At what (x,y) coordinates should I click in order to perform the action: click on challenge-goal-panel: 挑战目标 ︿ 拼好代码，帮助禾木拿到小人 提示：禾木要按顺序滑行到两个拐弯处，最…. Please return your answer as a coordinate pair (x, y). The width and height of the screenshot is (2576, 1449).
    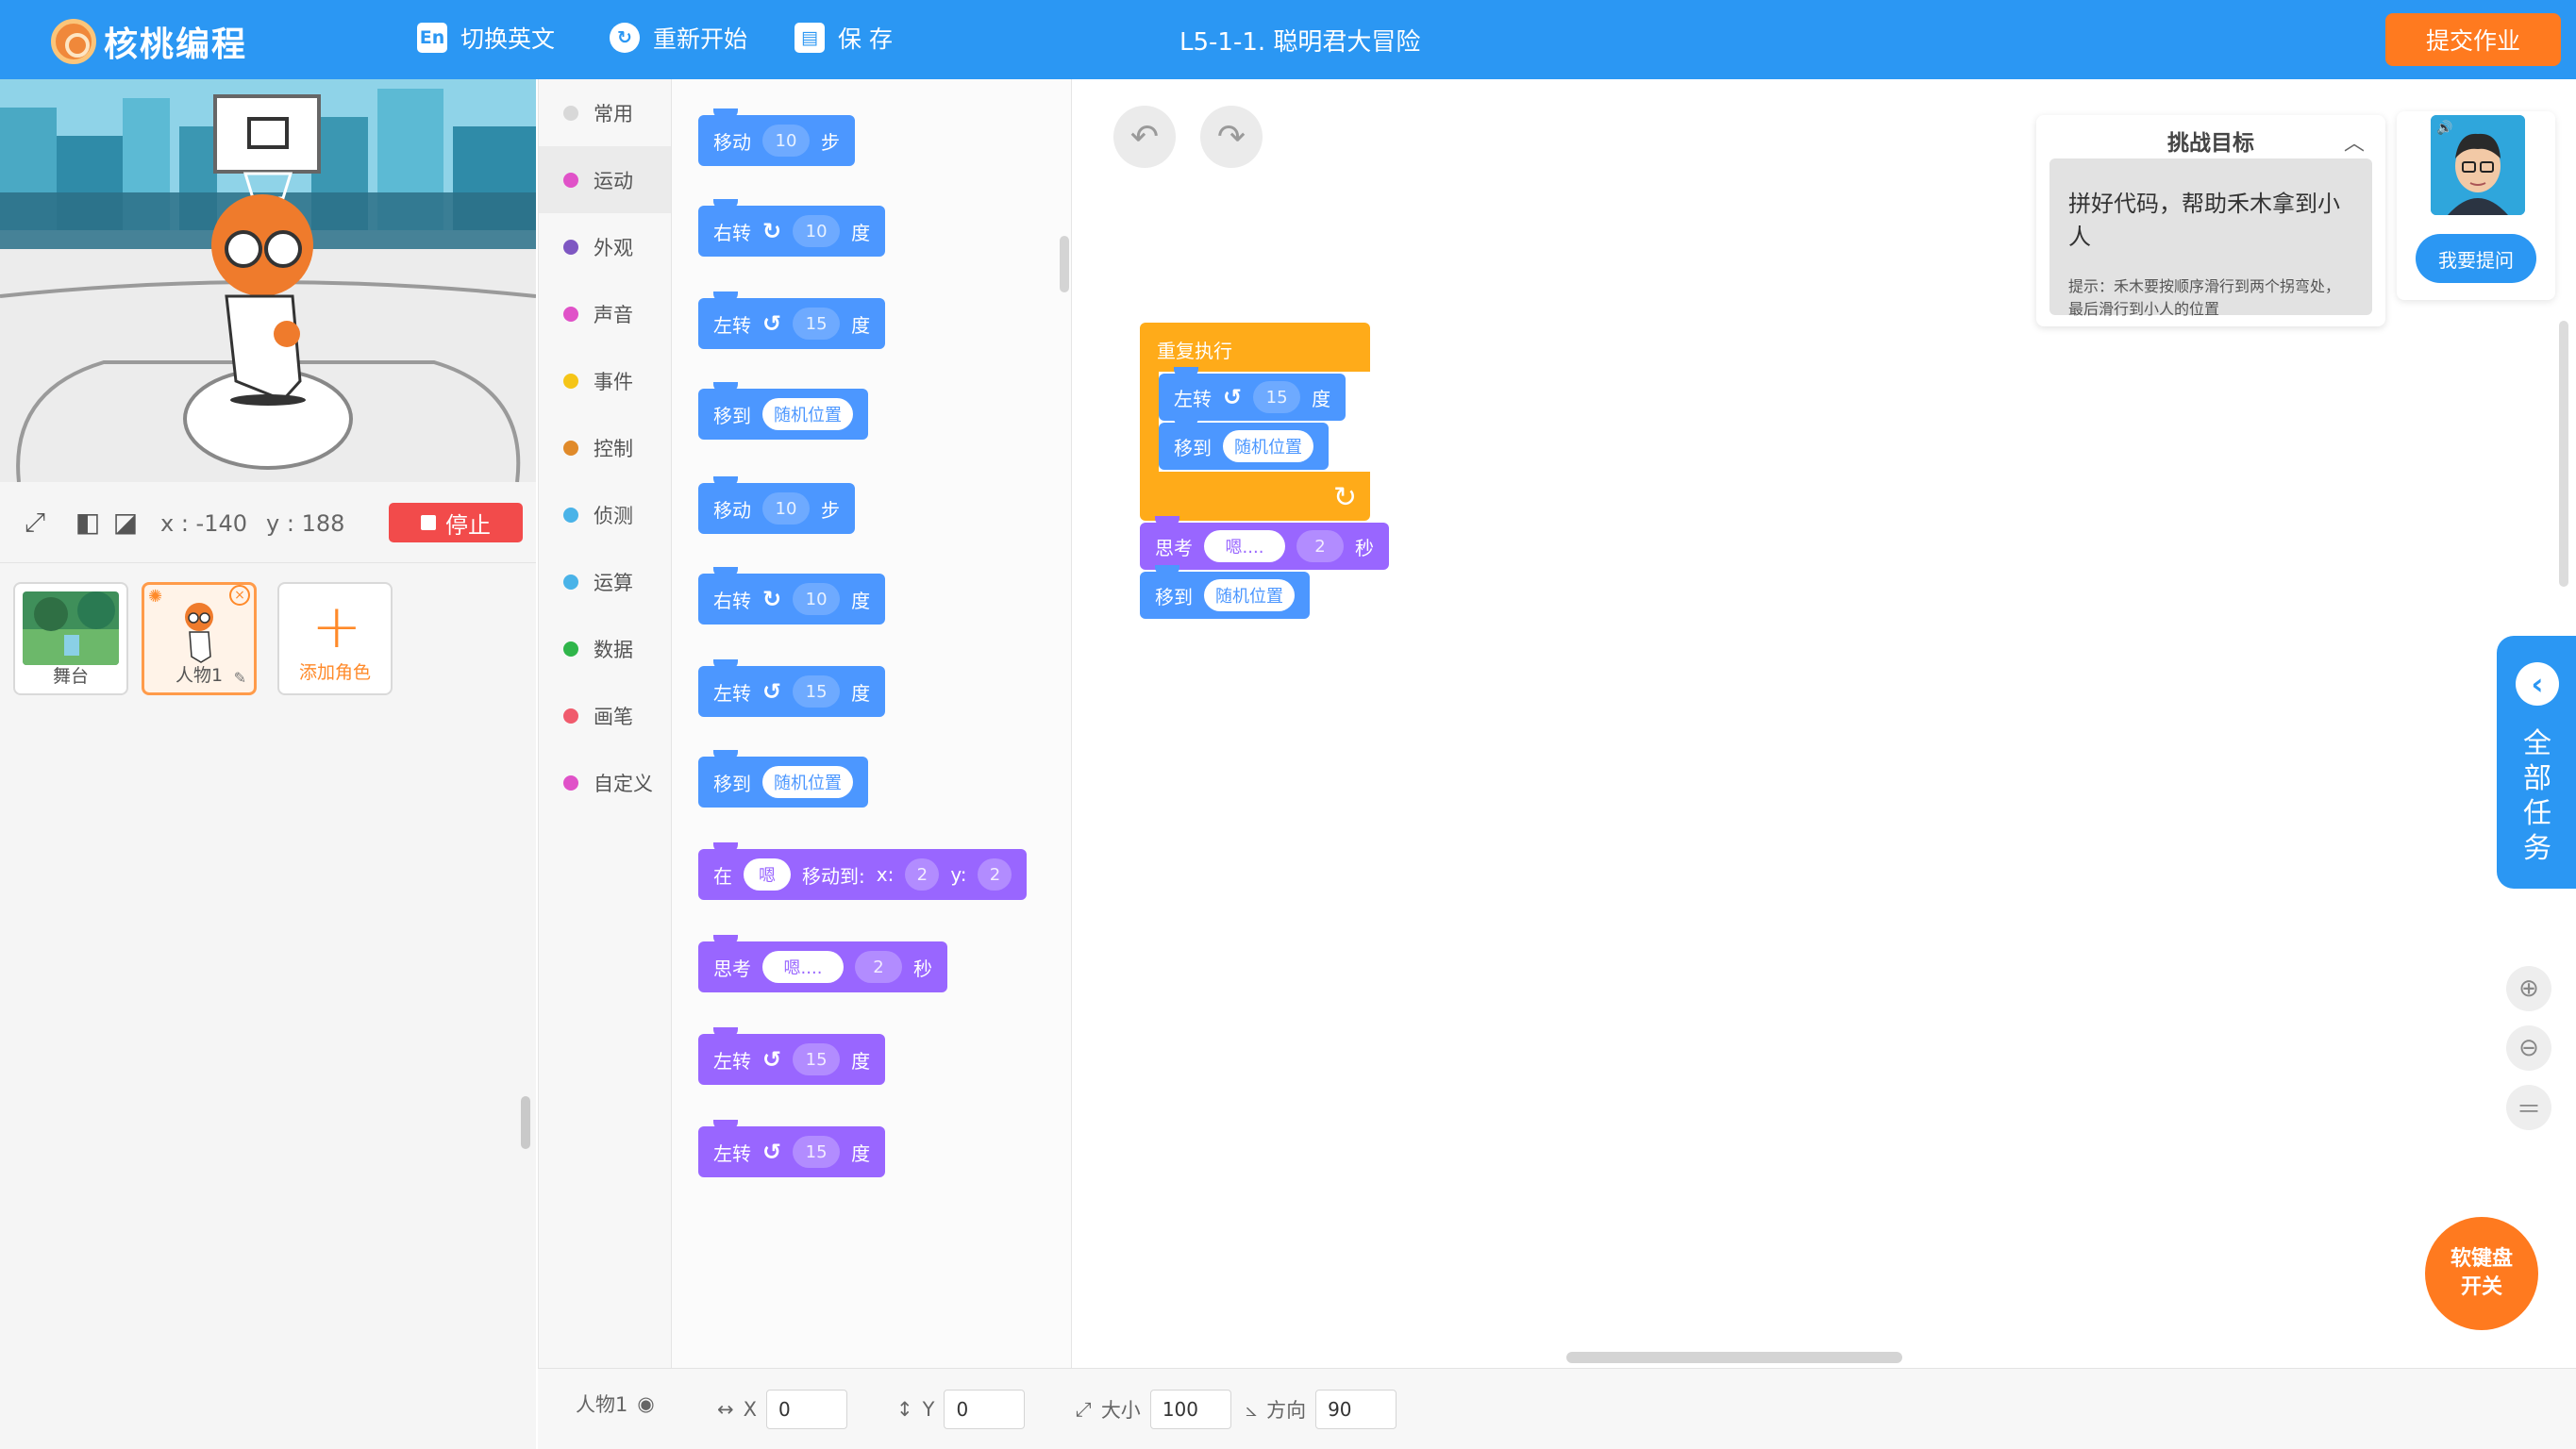
    Looking at the image, I should click on (2210, 220).